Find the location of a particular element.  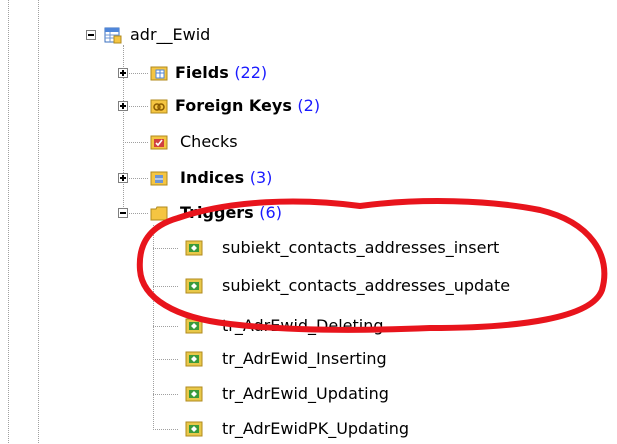

tree-node-fields: Fields (22) is located at coordinates (308, 73).